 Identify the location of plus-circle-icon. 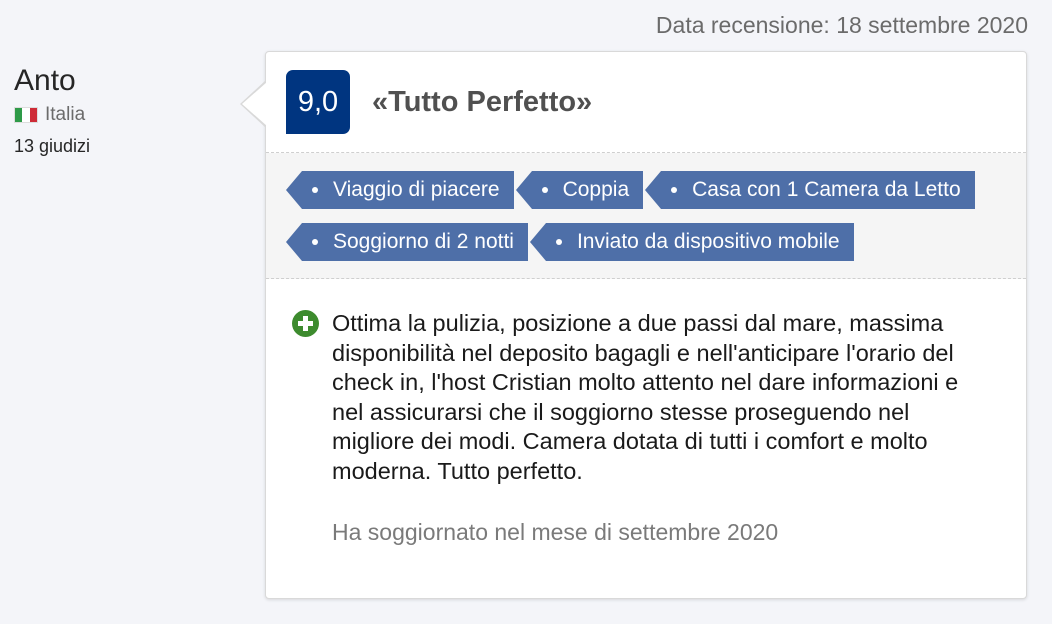
(305, 323).